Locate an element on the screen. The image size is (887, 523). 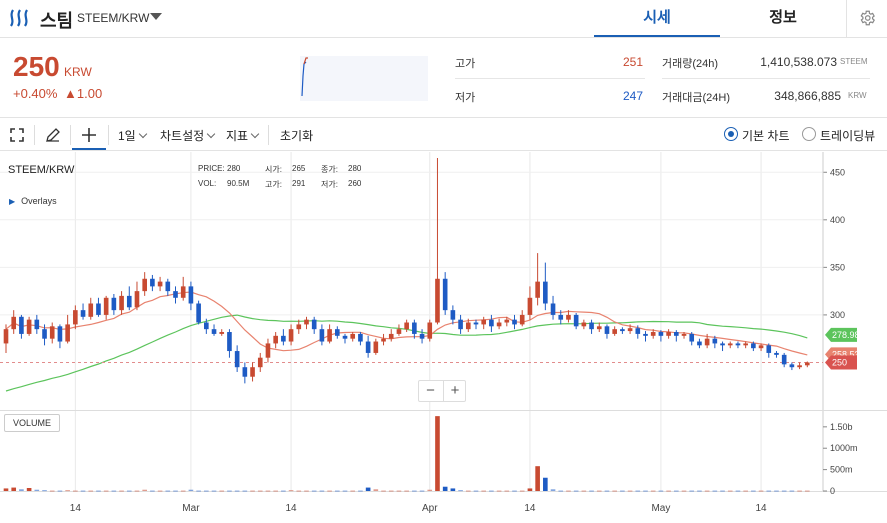
zoom-in-button: + is located at coordinates (454, 391).